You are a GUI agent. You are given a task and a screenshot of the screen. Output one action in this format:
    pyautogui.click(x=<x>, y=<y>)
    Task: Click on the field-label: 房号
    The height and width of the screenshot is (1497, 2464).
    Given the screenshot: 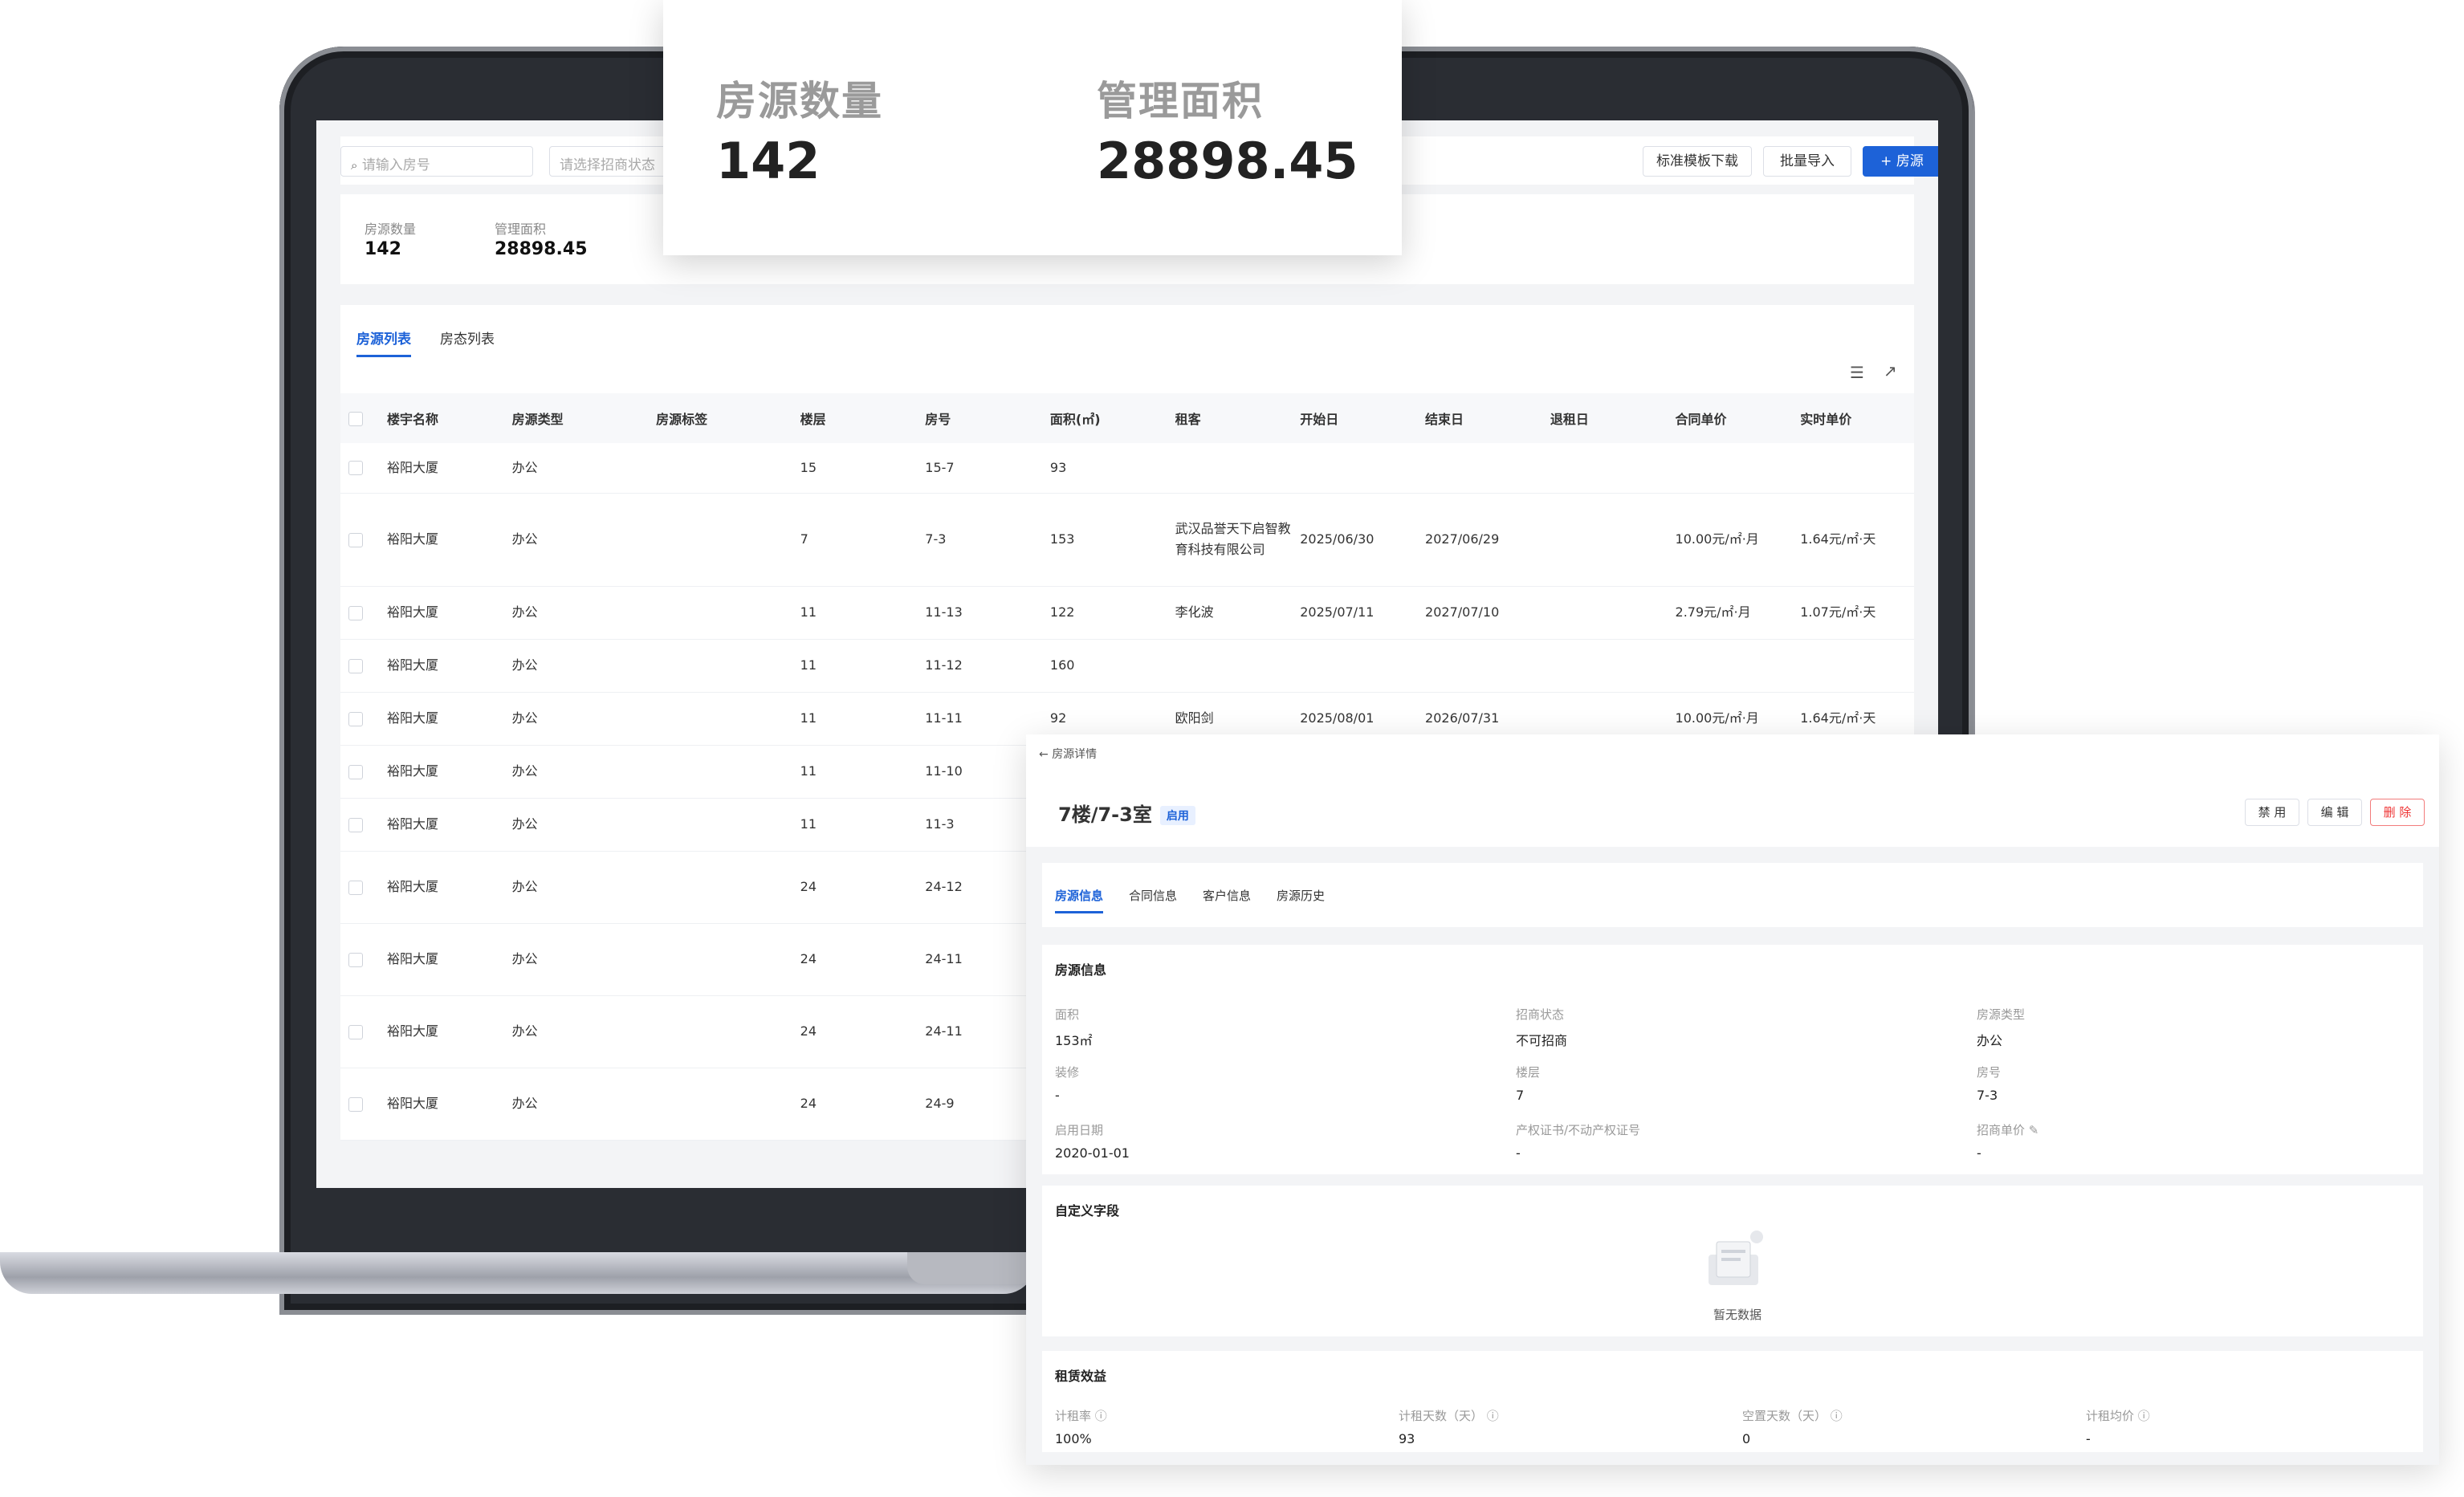 What is the action you would take?
    pyautogui.click(x=1989, y=1073)
    